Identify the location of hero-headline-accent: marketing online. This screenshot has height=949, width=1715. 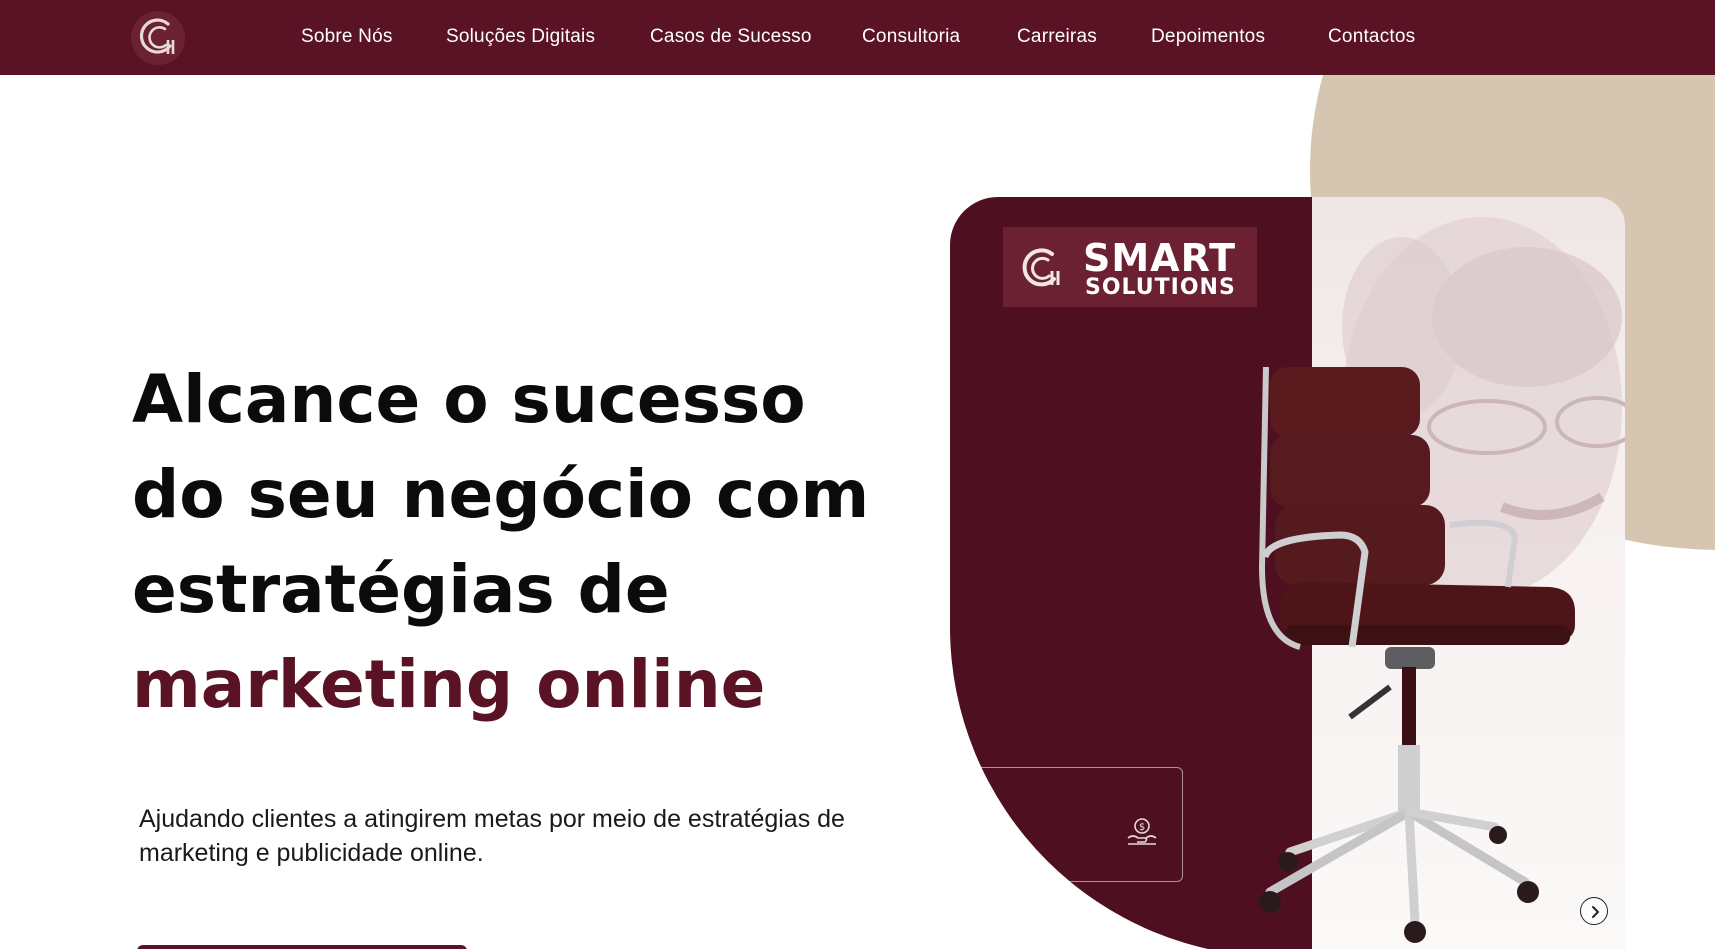
(449, 684).